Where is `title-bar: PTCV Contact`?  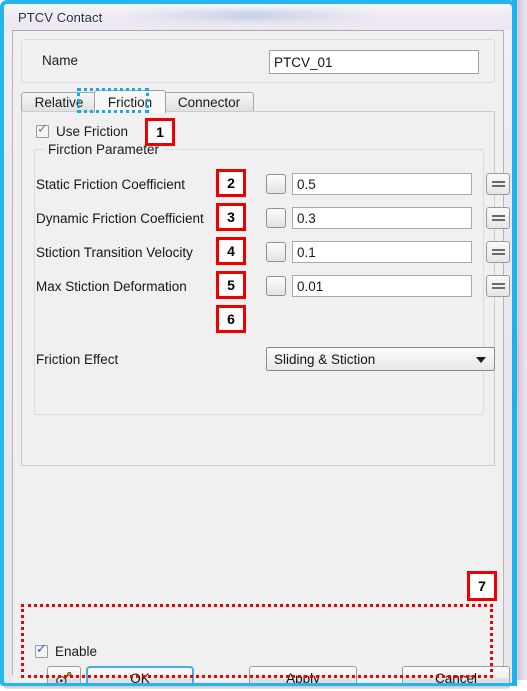
title-bar: PTCV Contact is located at coordinates (258, 17).